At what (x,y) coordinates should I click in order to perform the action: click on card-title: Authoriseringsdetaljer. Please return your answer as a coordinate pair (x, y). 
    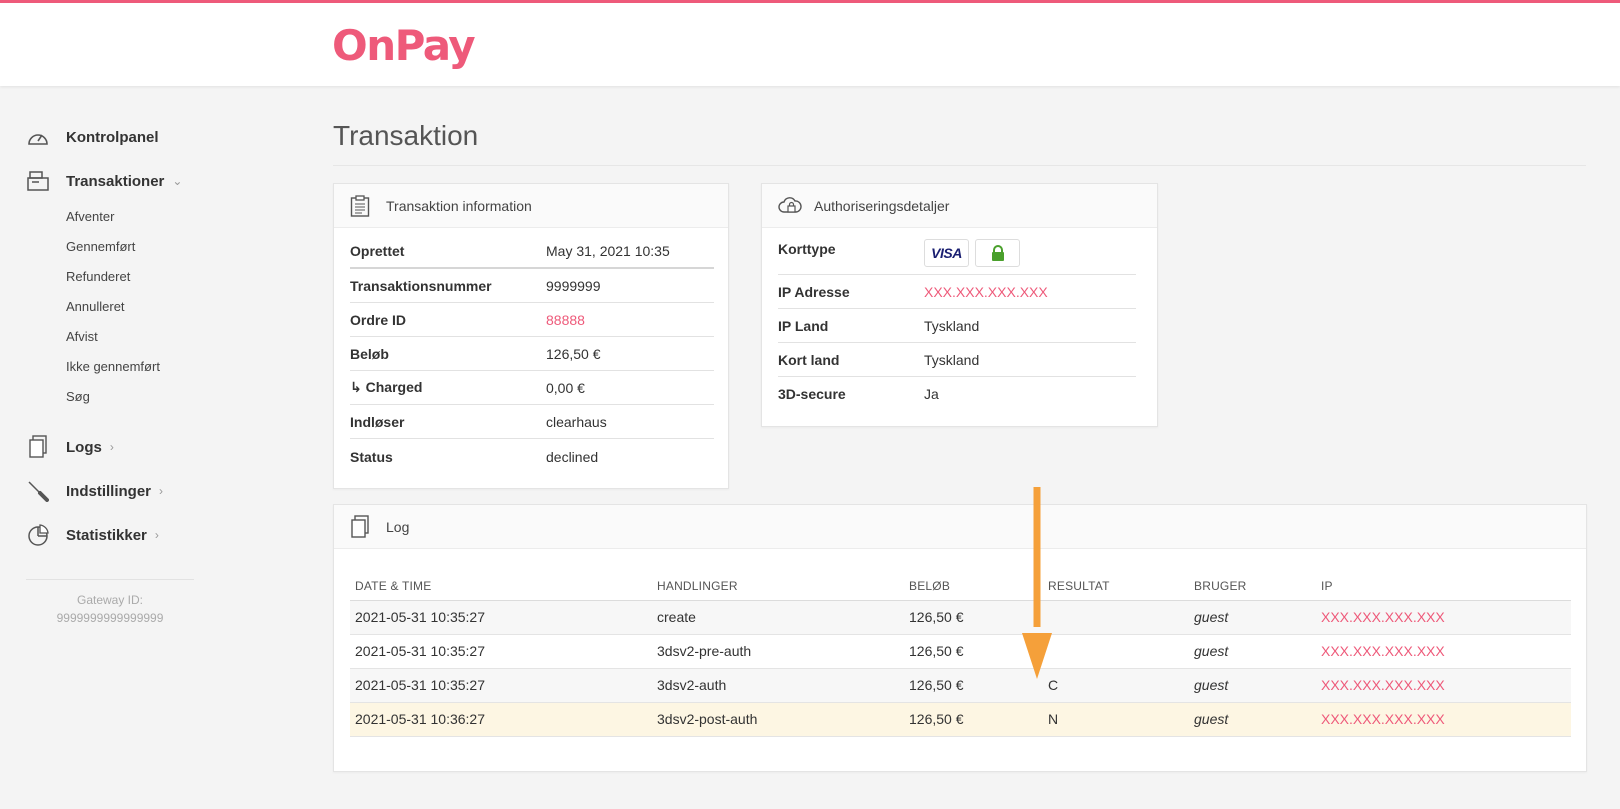
    Looking at the image, I should click on (882, 205).